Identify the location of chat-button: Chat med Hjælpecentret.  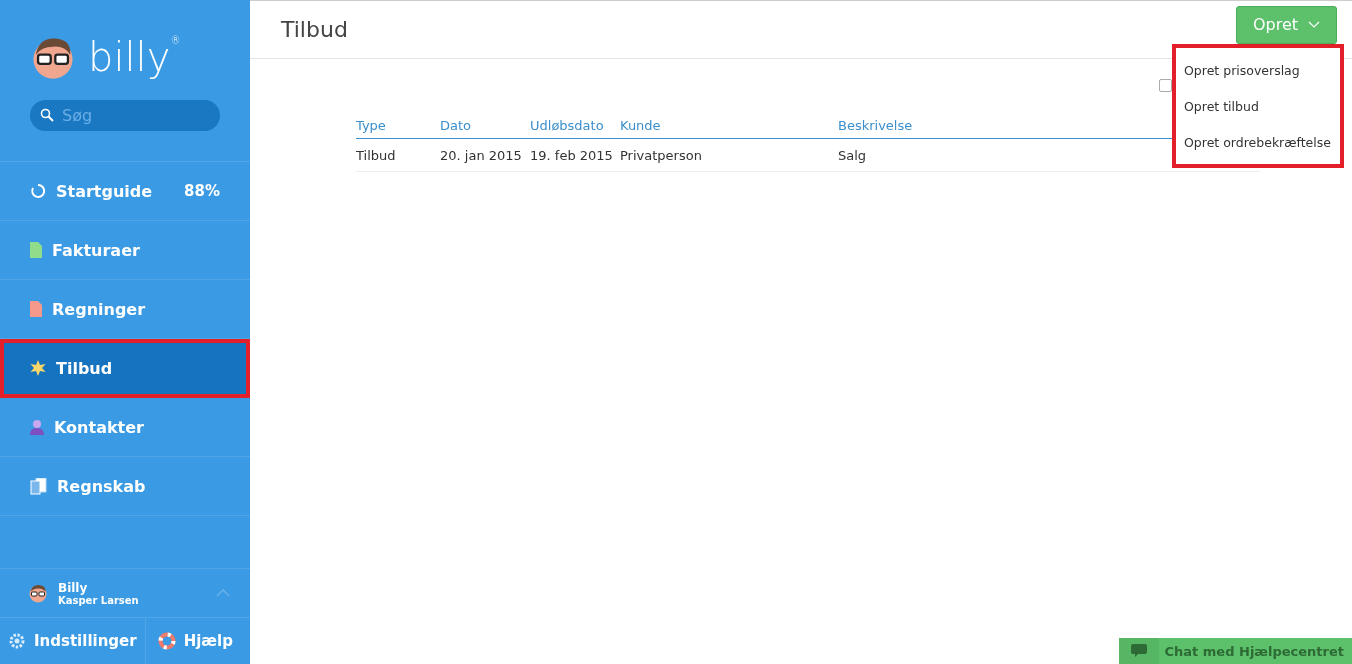
(1235, 651).